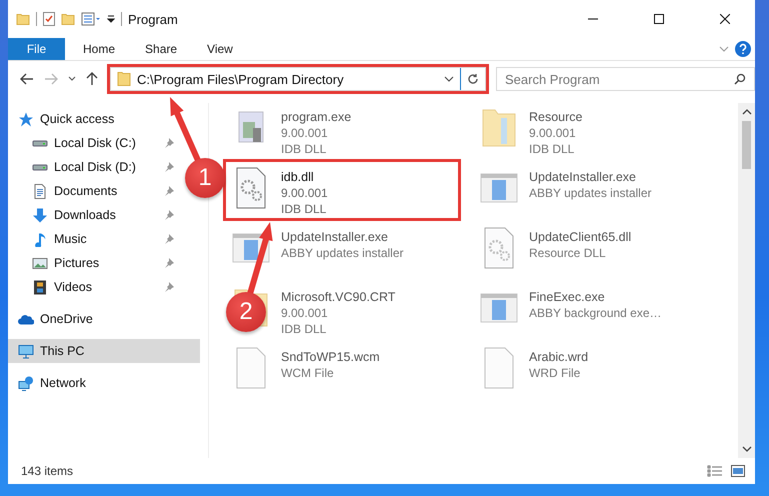 The width and height of the screenshot is (769, 496). I want to click on nav-item: Network, so click(94, 383).